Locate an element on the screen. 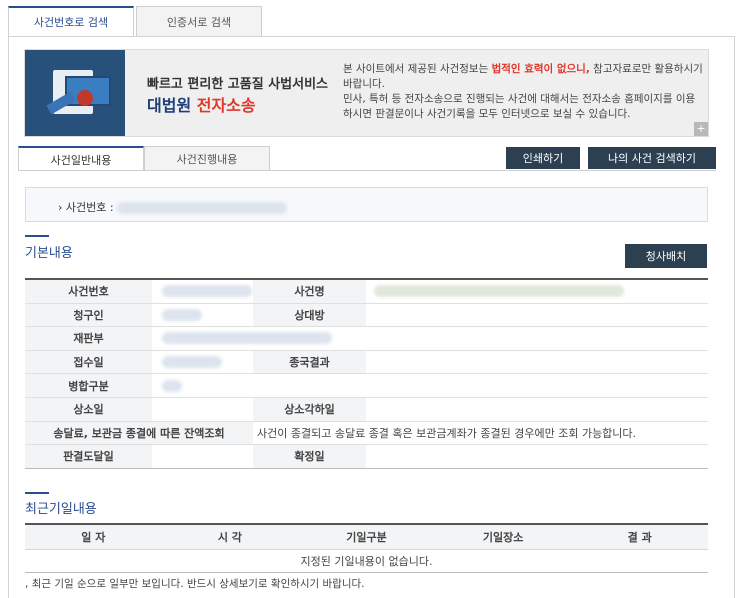 The width and height of the screenshot is (743, 598). row-header: 상소일 is located at coordinates (88, 409).